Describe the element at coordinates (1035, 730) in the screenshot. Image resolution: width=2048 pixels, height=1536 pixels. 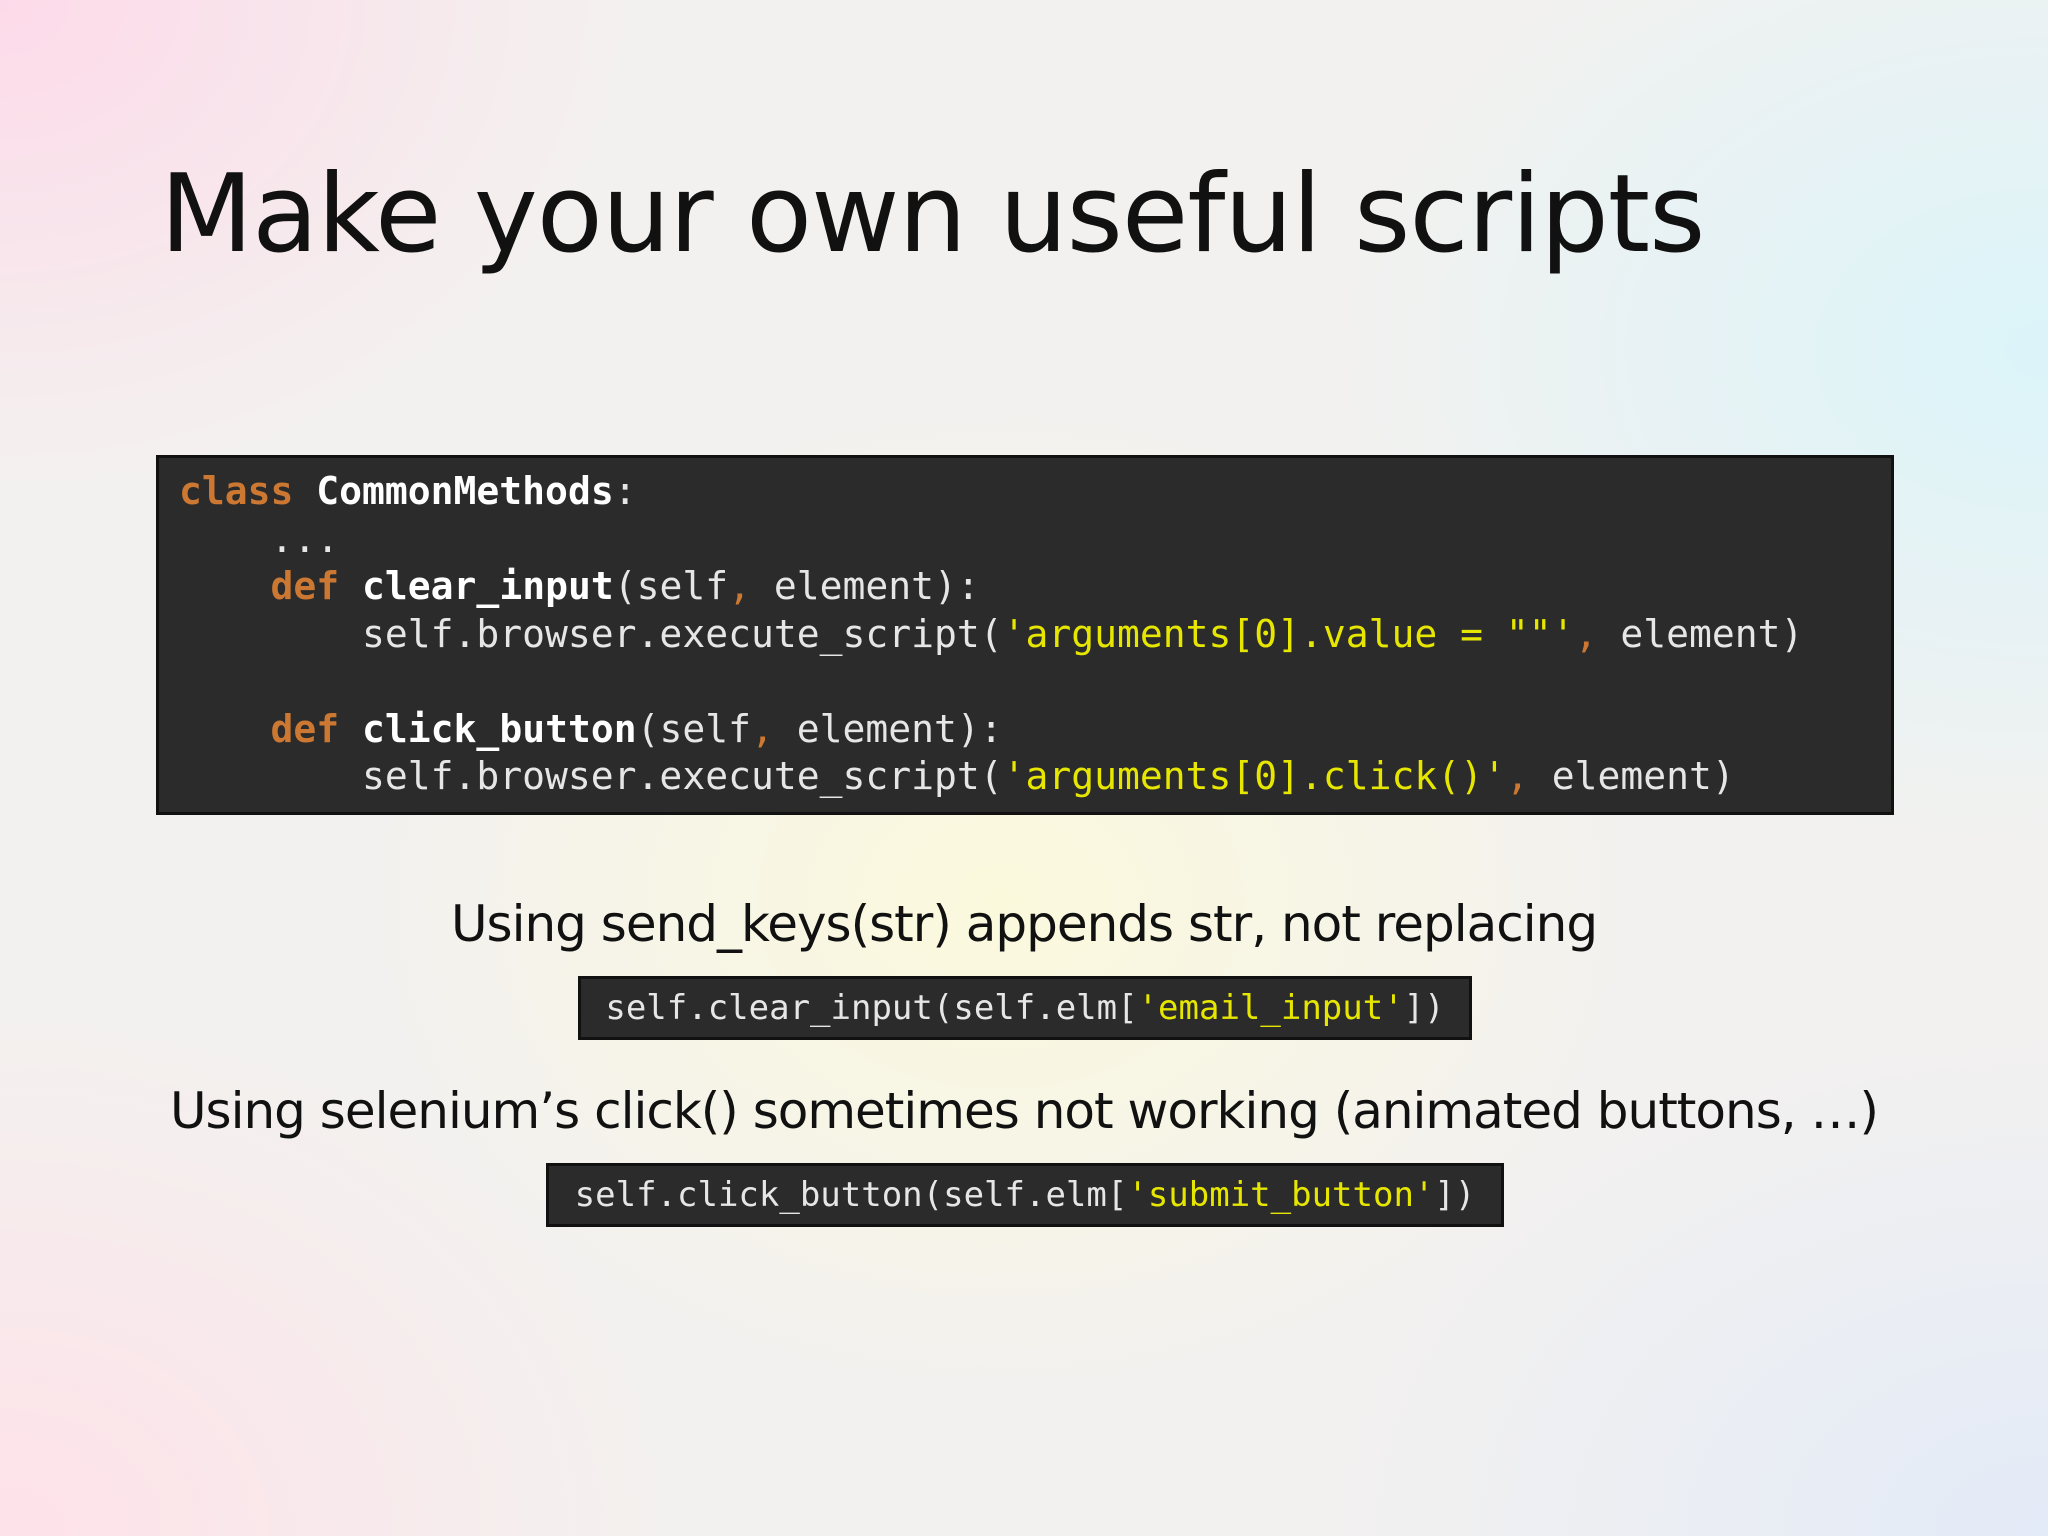
I see `code-line: def click_button(self, element):` at that location.